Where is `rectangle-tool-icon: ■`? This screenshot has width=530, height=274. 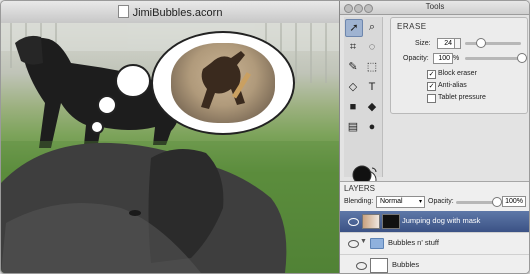
rectangle-tool-icon: ■ is located at coordinates (353, 107).